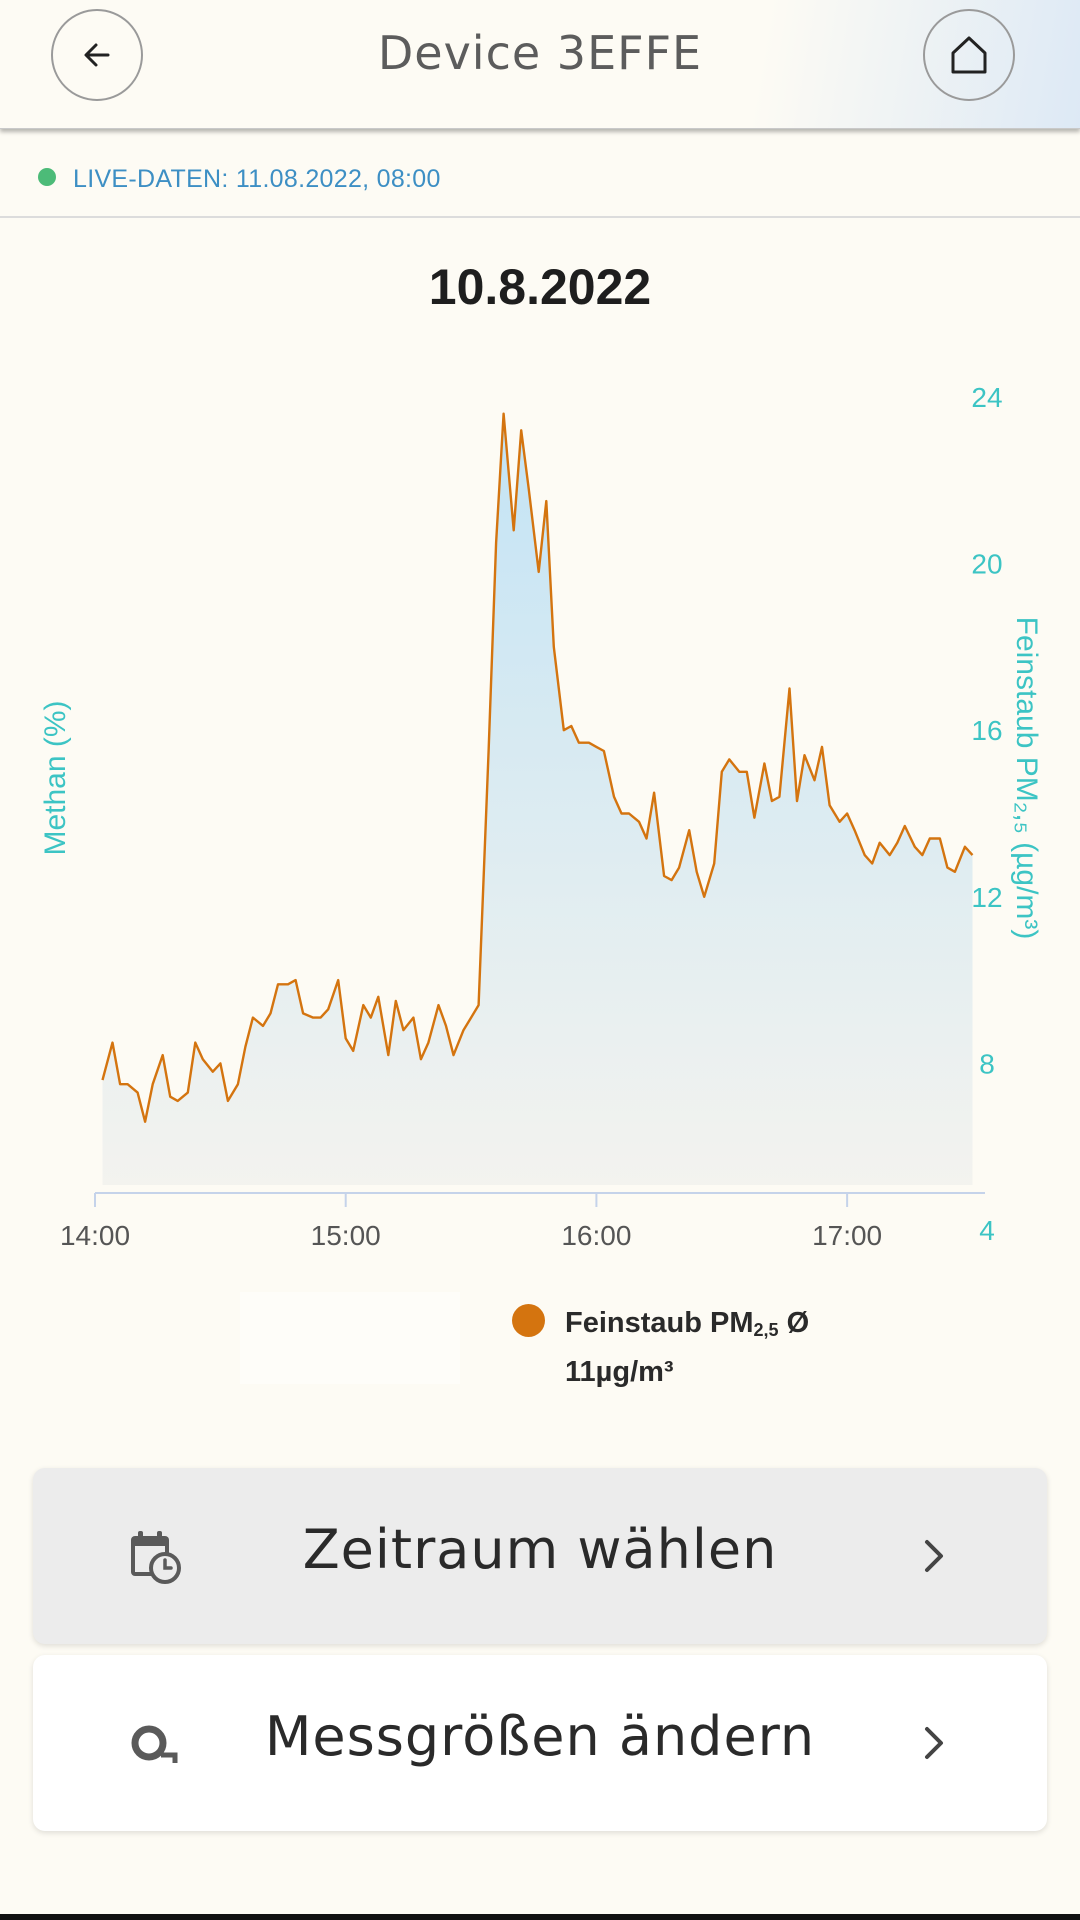 The width and height of the screenshot is (1080, 1920). Describe the element at coordinates (687, 1347) in the screenshot. I see `legend-label: Feinstaub PM2,5 Ø 11µg/m³` at that location.